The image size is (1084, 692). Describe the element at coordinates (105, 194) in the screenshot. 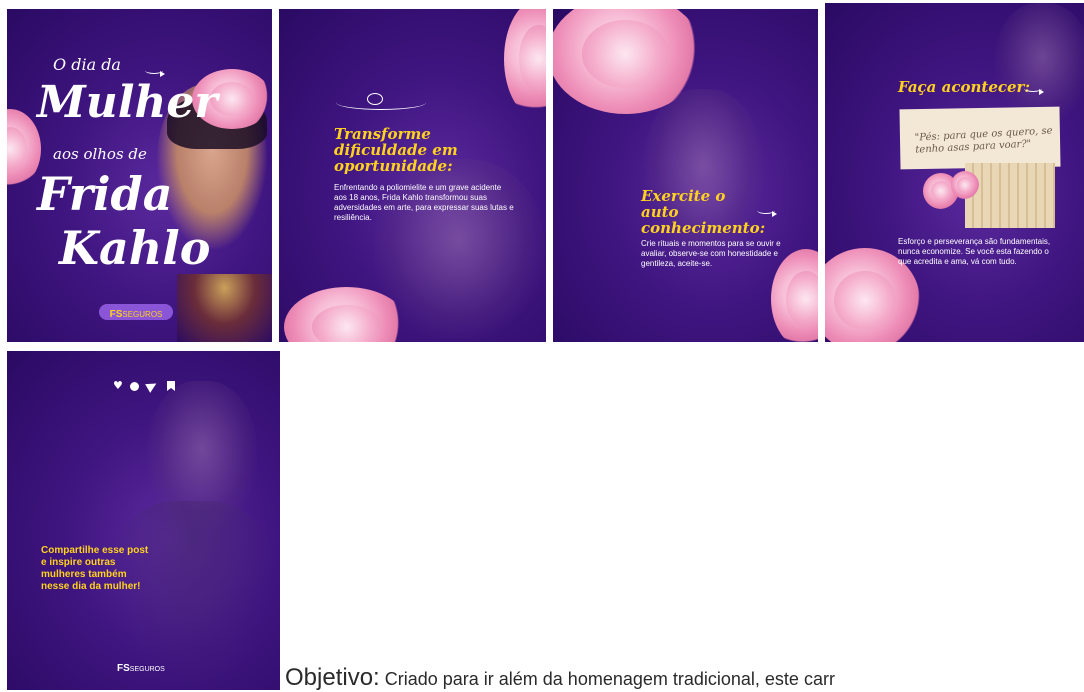

I see `slide1-line4: Frida` at that location.